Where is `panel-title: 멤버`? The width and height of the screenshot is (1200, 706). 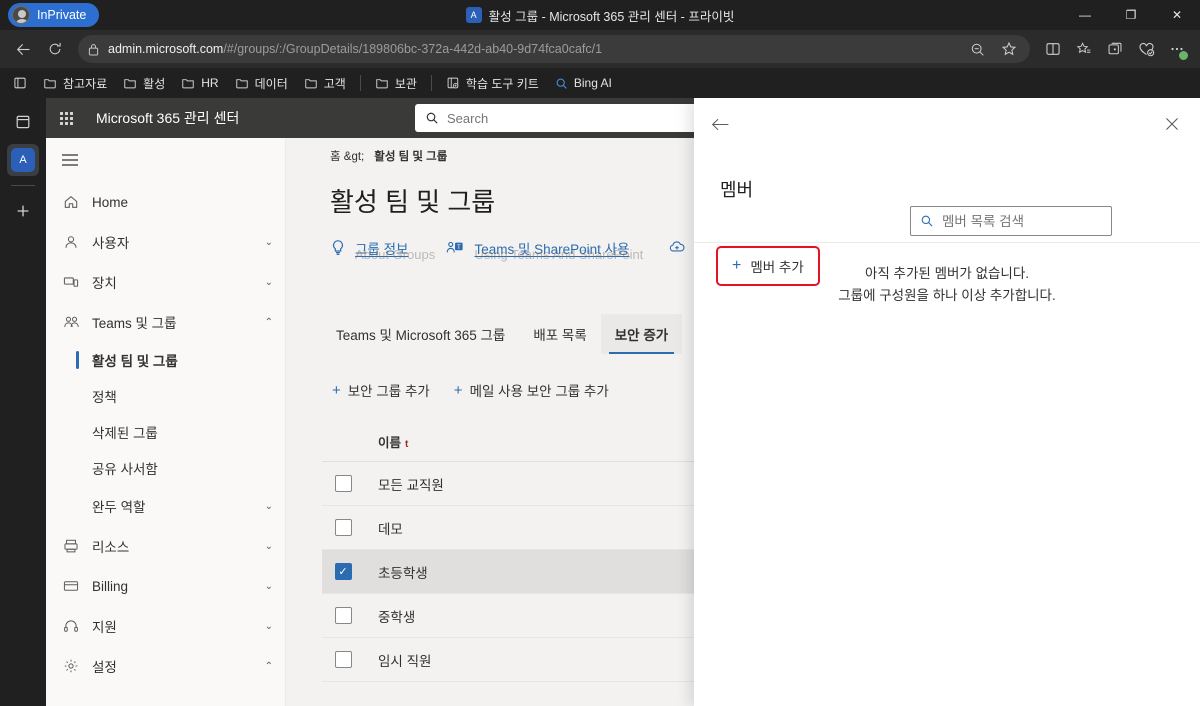
panel-title: 멤버 is located at coordinates (737, 190).